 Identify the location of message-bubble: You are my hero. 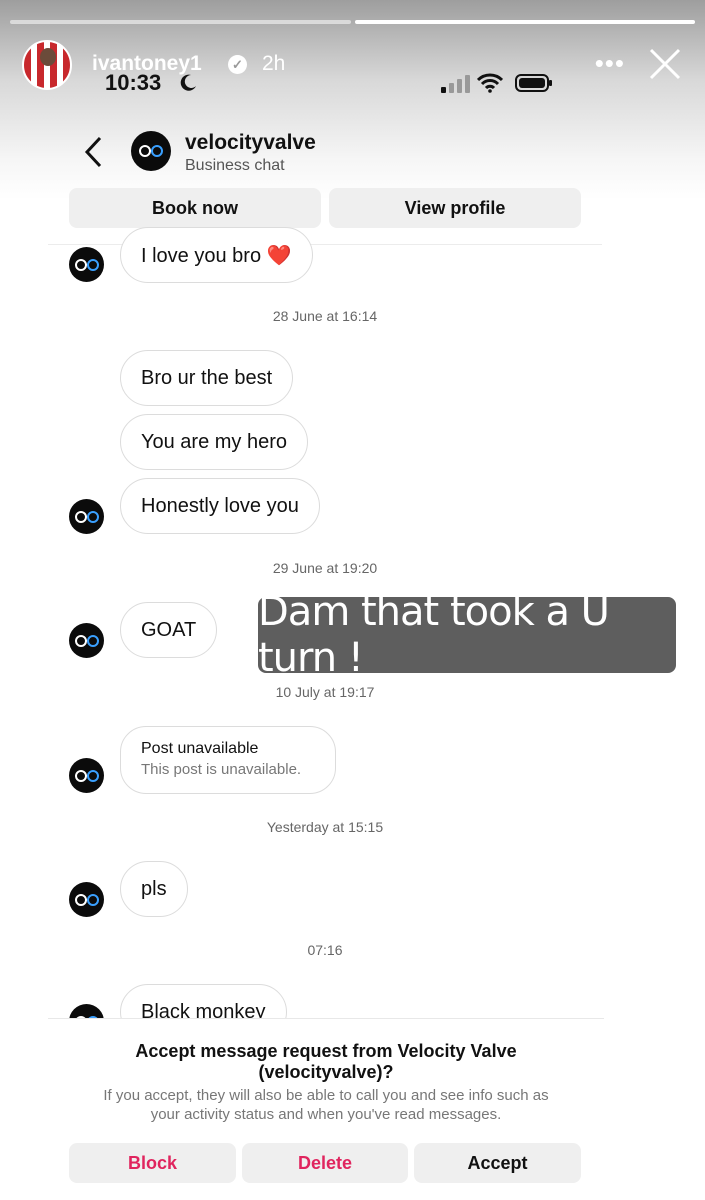
(214, 442).